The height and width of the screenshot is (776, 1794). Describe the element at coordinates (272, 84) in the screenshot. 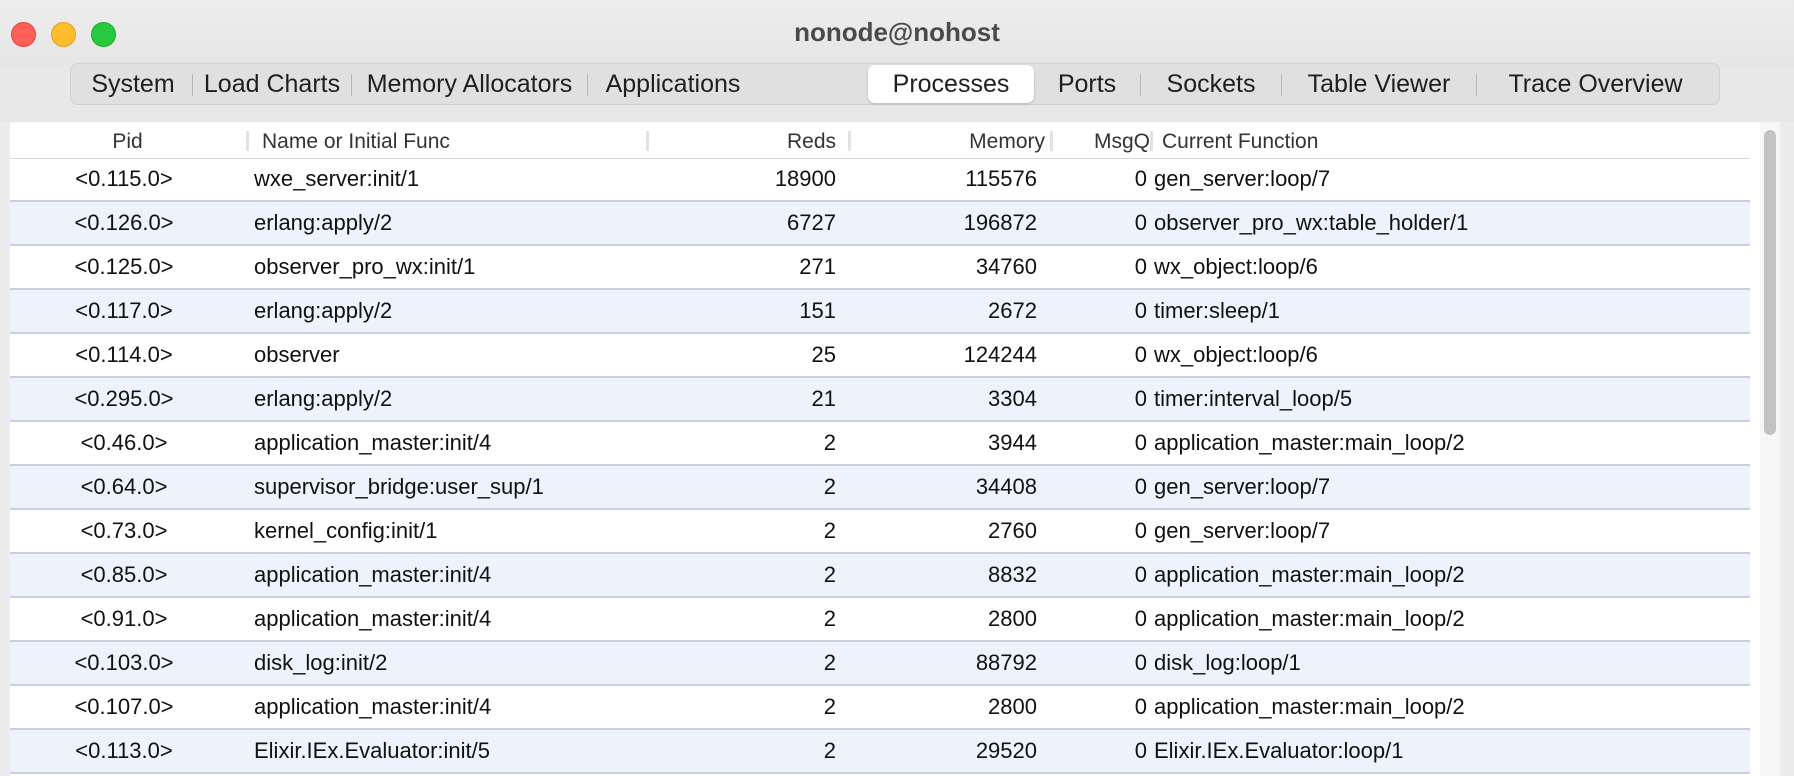

I see `tab-load-charts: Load Charts` at that location.